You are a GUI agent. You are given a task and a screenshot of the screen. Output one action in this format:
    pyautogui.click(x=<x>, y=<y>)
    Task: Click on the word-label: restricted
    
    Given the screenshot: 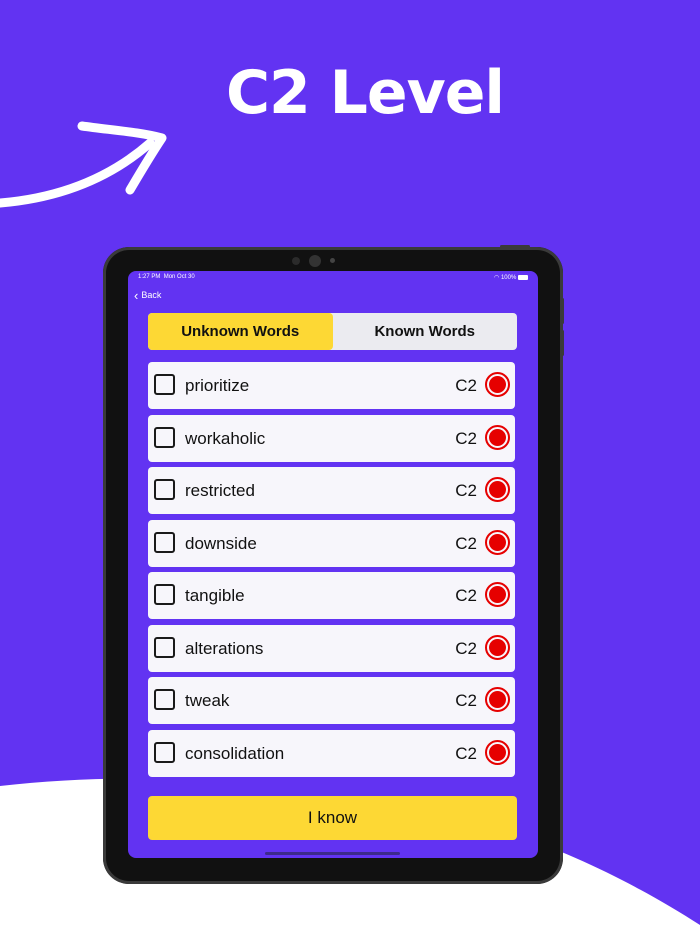 What is the action you would take?
    pyautogui.click(x=220, y=490)
    